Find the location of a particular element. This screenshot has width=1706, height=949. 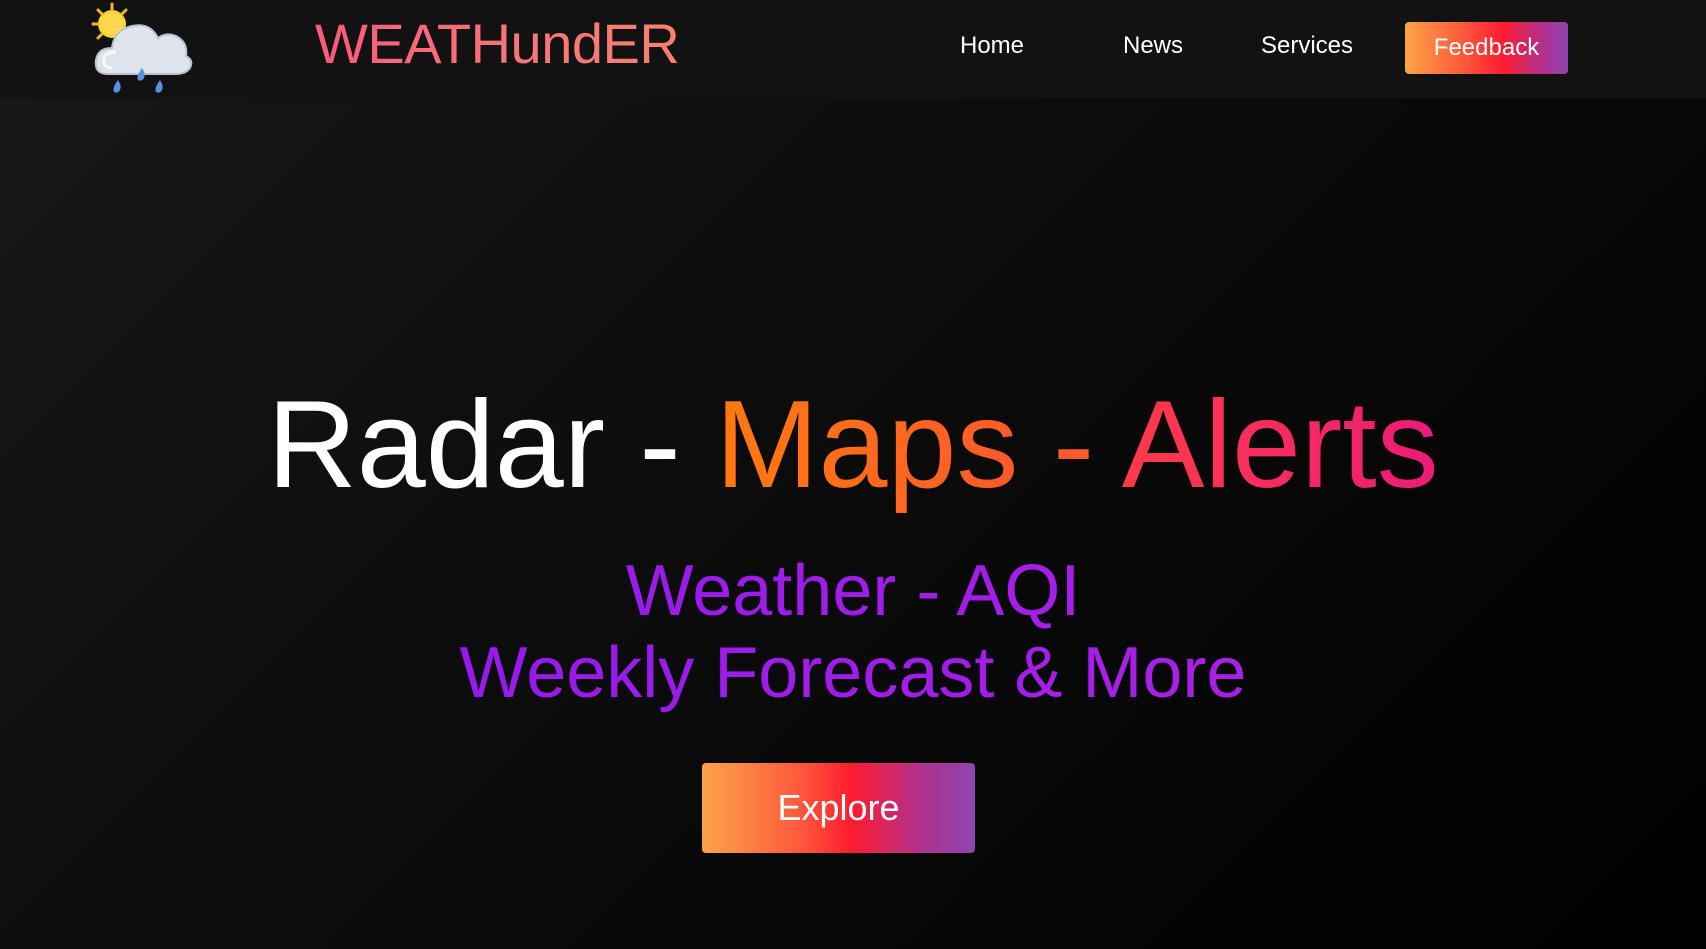

hero-subtitle-line-2: Weekly Forecast & More is located at coordinates (853, 673).